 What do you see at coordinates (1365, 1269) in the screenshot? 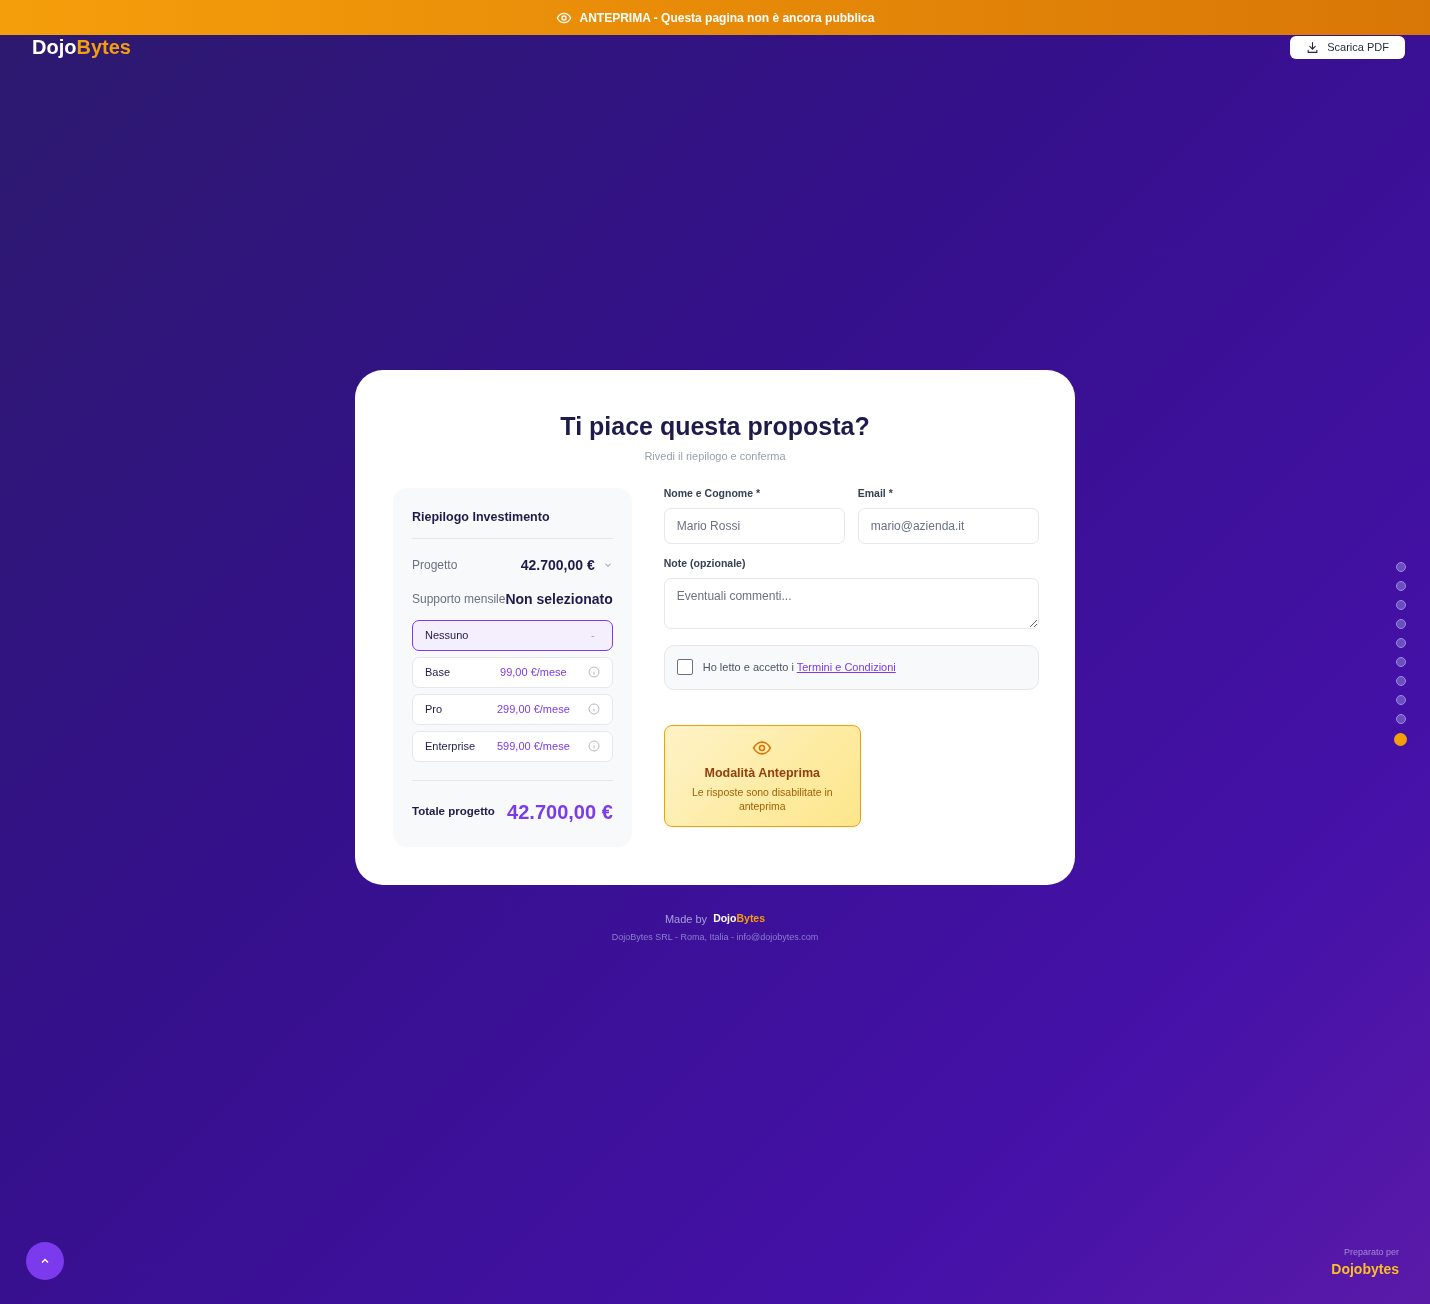
I see `client-name: Dojobytes` at bounding box center [1365, 1269].